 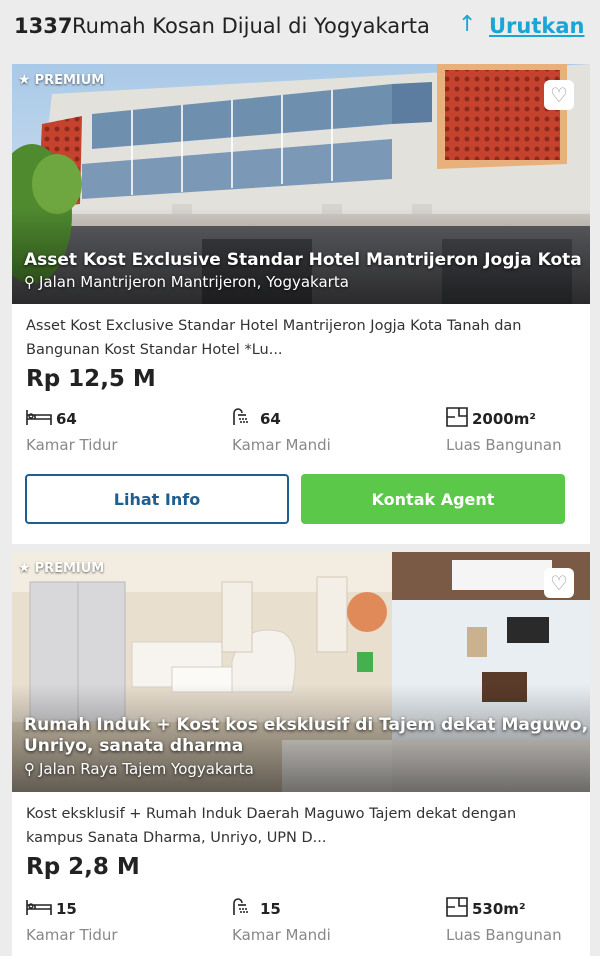 What do you see at coordinates (433, 499) in the screenshot?
I see `contact-agent-button: Kontak Agent` at bounding box center [433, 499].